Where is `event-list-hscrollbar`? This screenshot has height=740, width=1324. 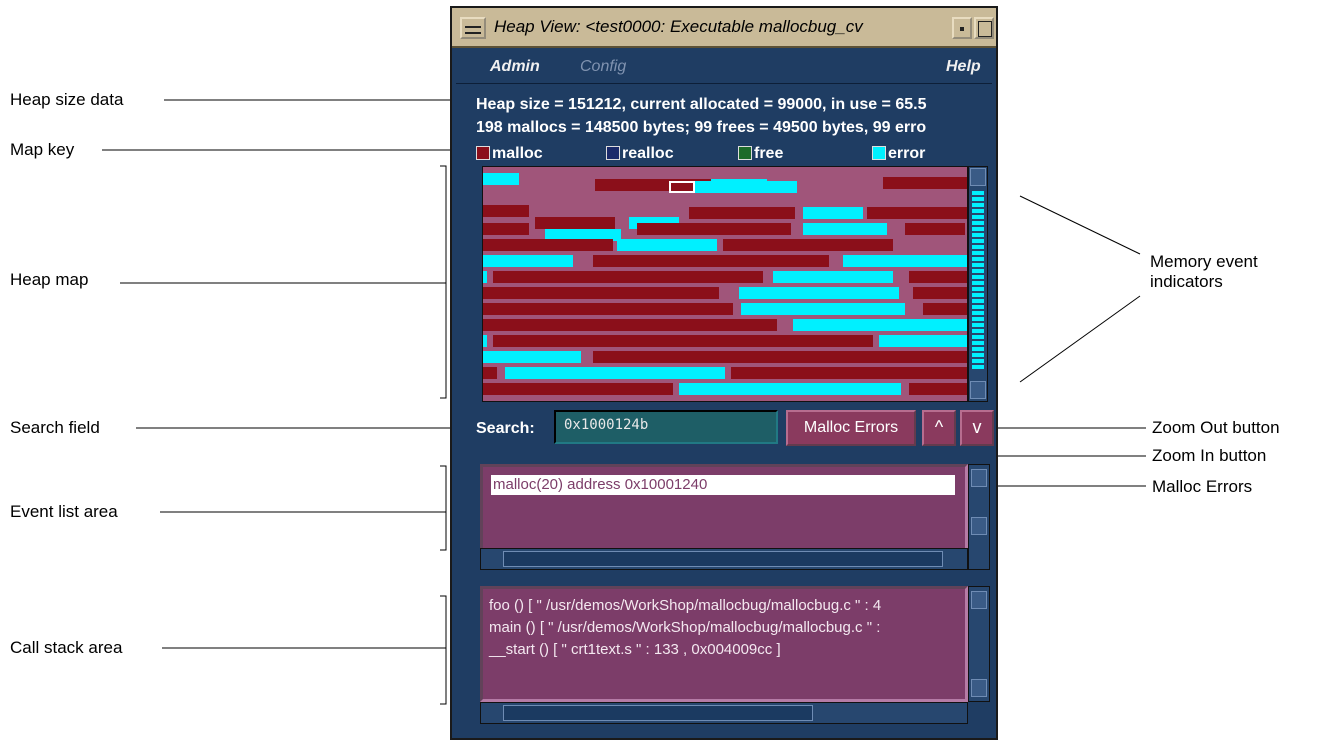
event-list-hscrollbar is located at coordinates (724, 559).